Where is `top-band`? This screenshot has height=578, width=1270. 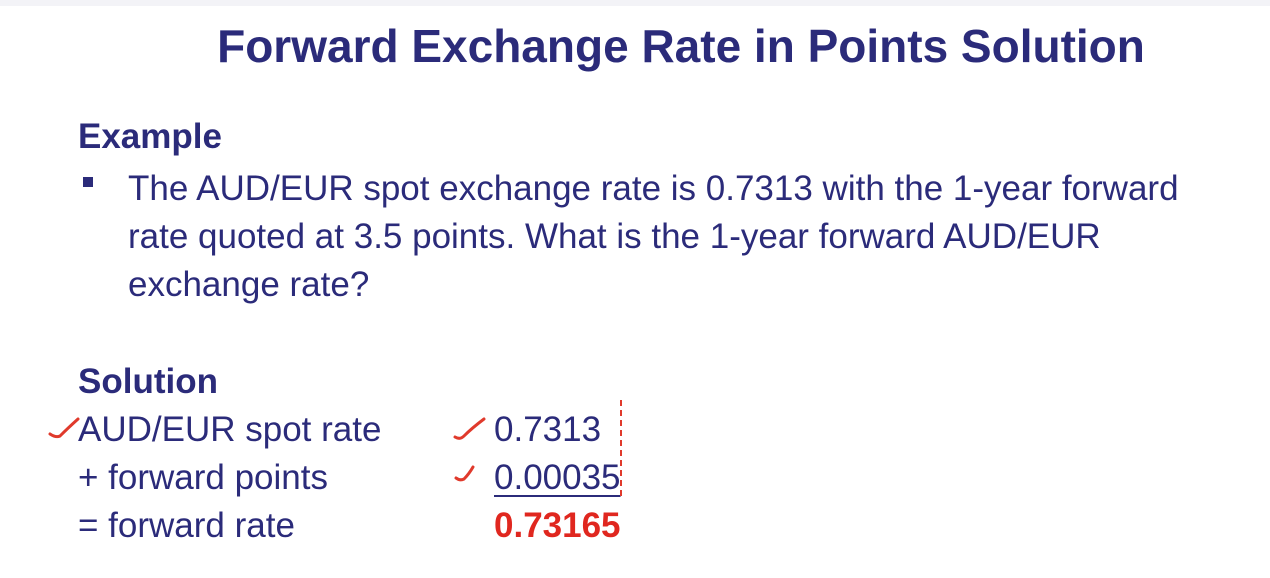
top-band is located at coordinates (635, 3).